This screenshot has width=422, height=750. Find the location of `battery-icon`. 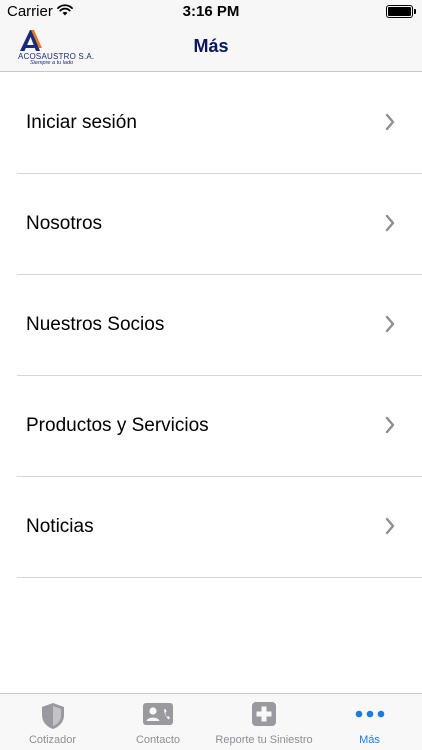

battery-icon is located at coordinates (401, 11).